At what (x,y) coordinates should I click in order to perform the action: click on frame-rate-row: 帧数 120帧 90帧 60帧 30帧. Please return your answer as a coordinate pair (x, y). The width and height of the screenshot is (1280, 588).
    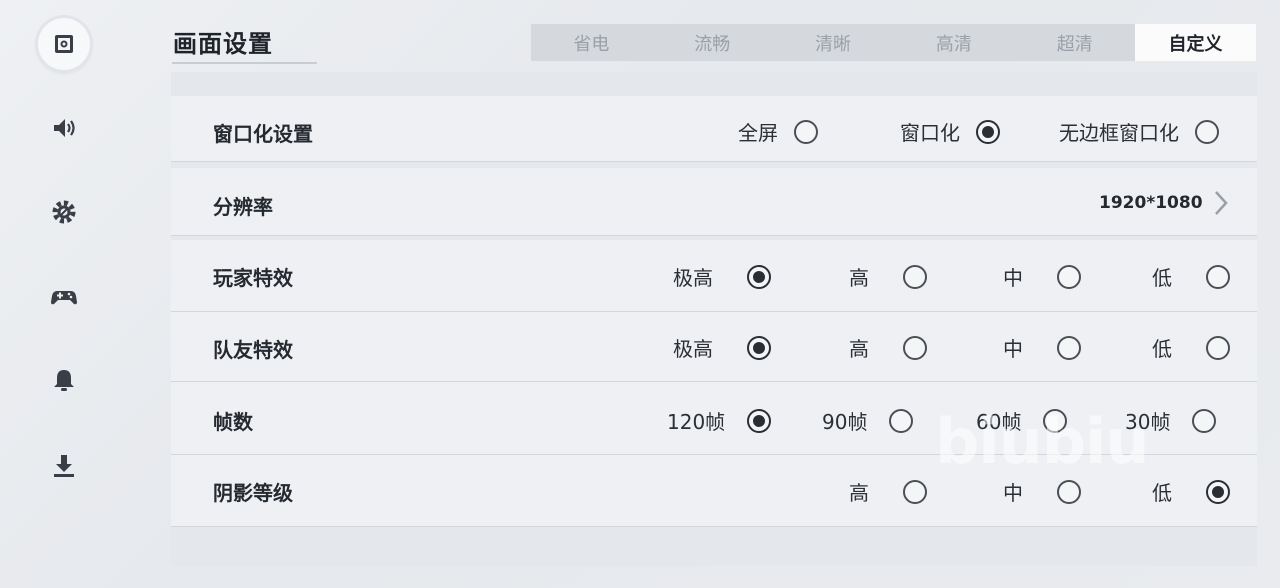
    Looking at the image, I should click on (714, 418).